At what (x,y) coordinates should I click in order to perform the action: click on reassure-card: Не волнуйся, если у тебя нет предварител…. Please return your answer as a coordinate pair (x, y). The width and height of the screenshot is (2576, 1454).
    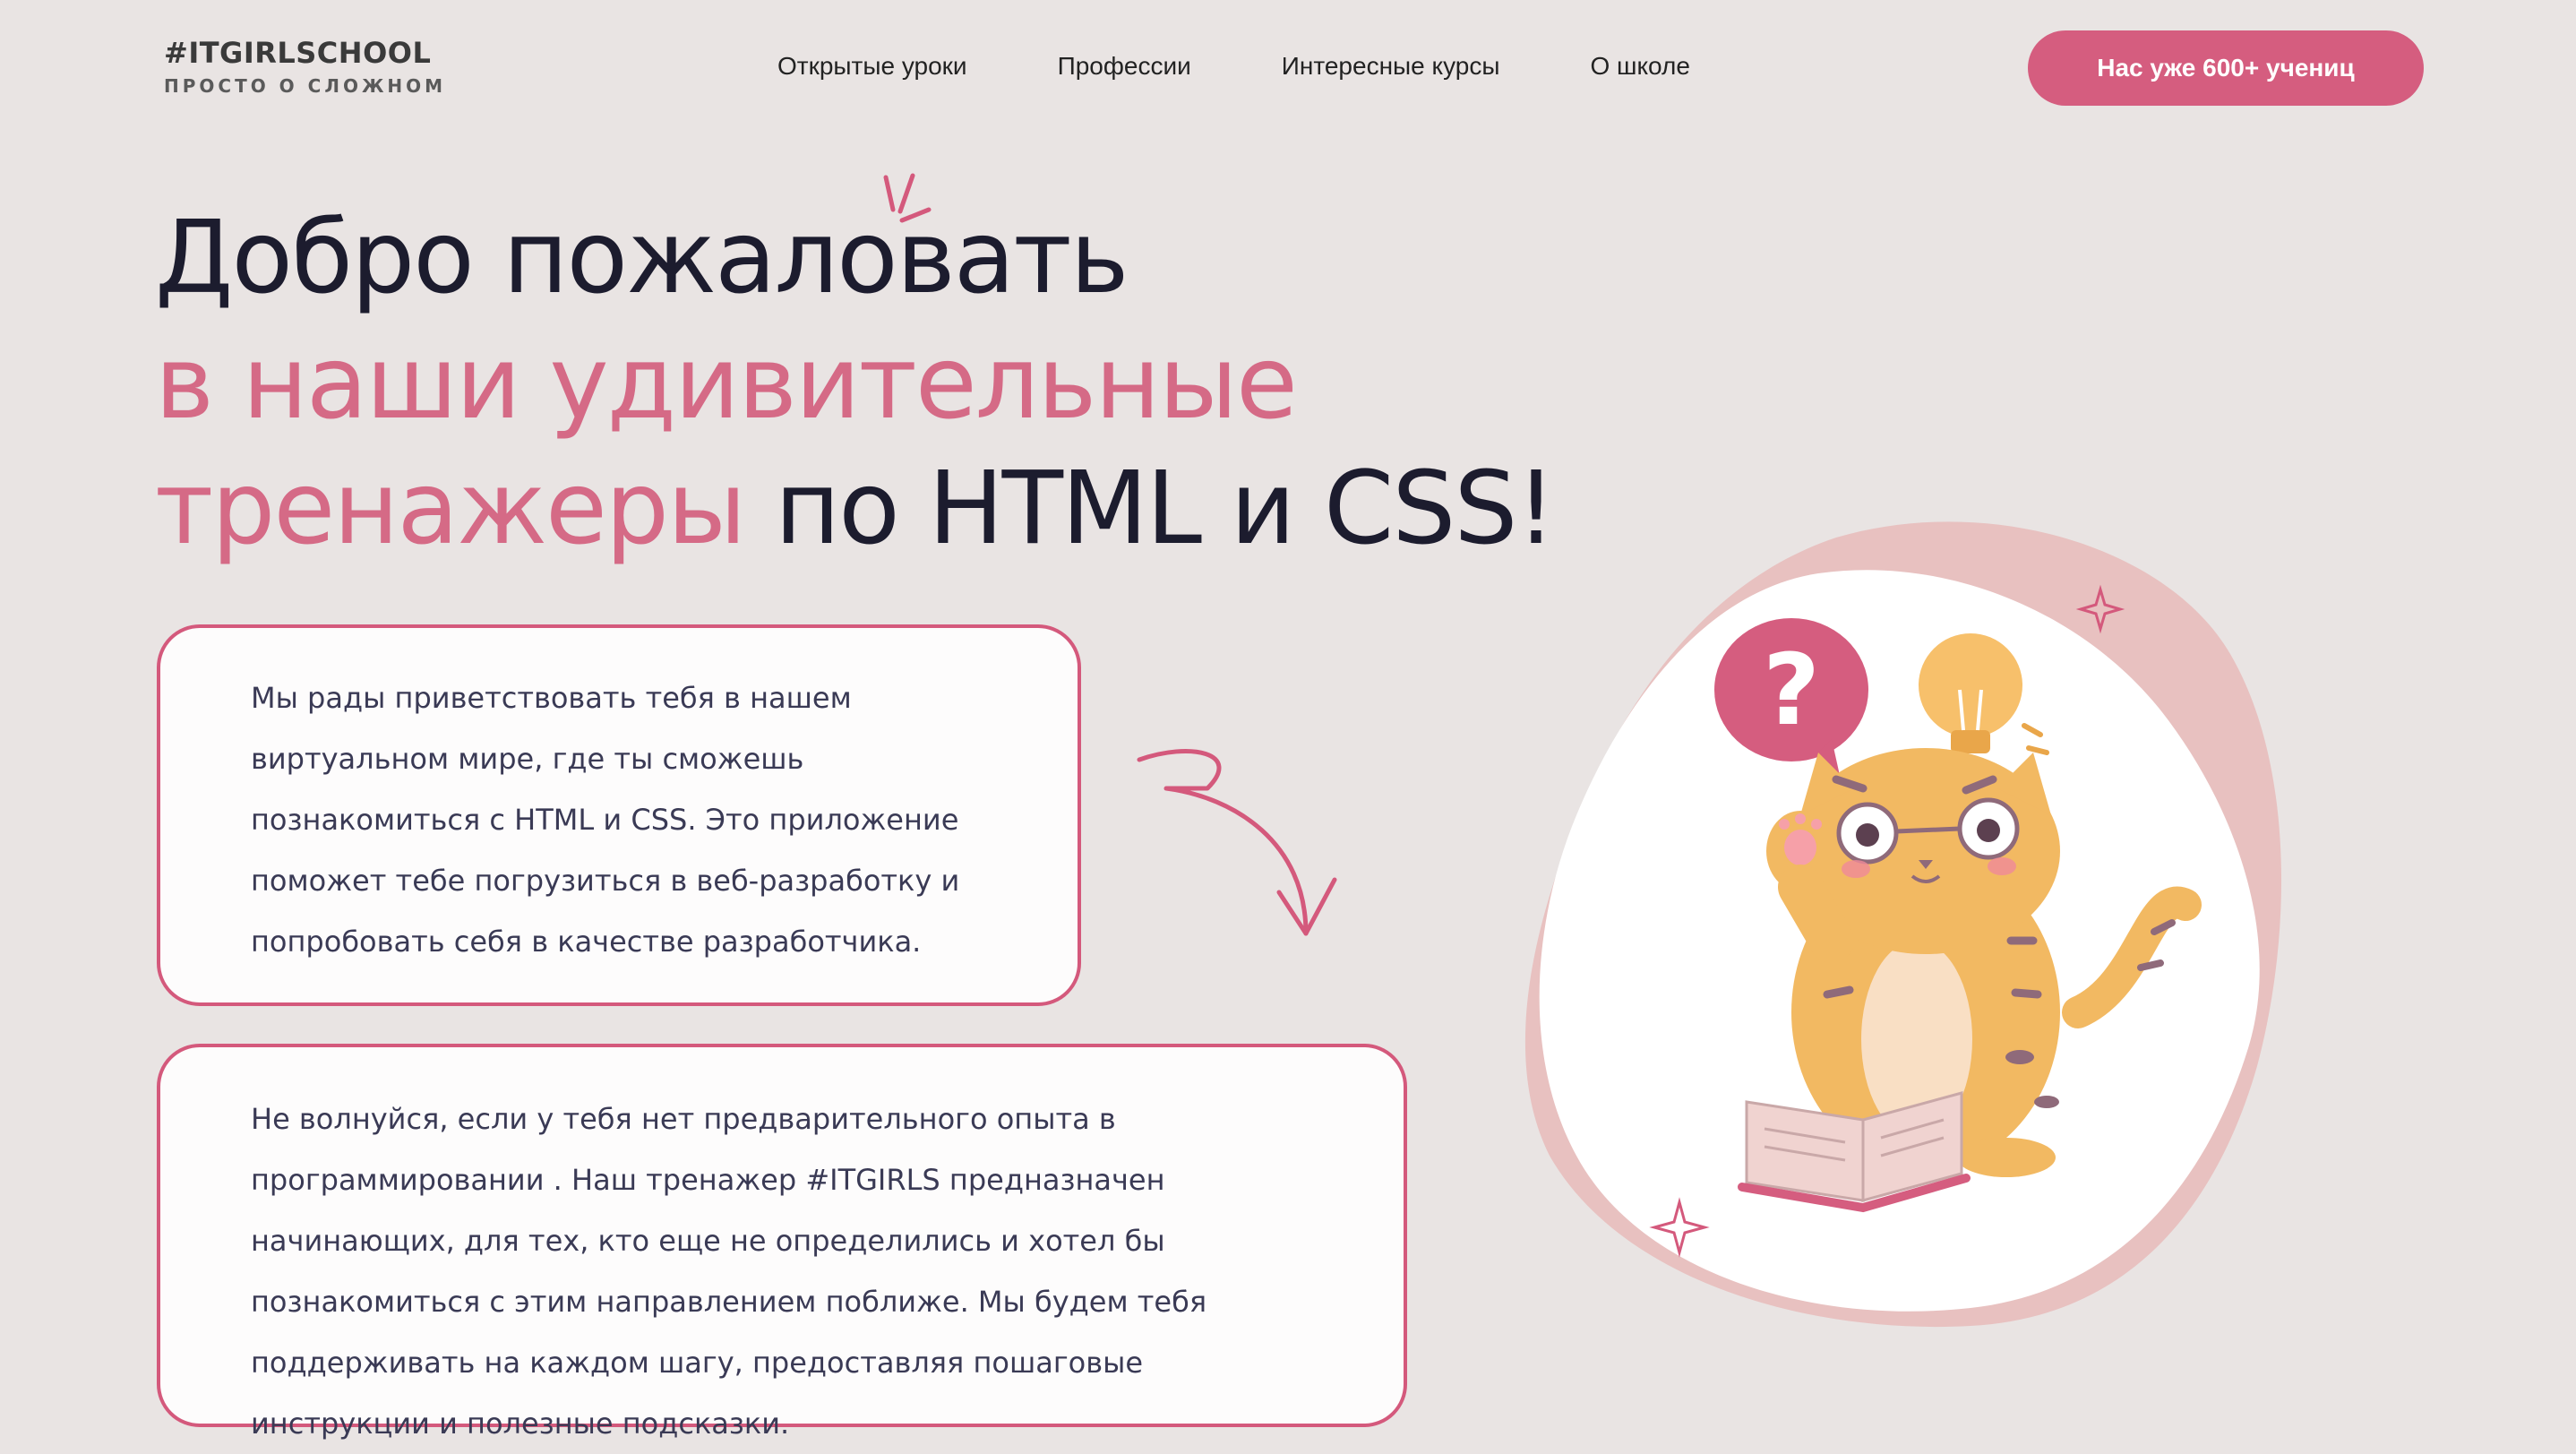
    Looking at the image, I should click on (782, 1242).